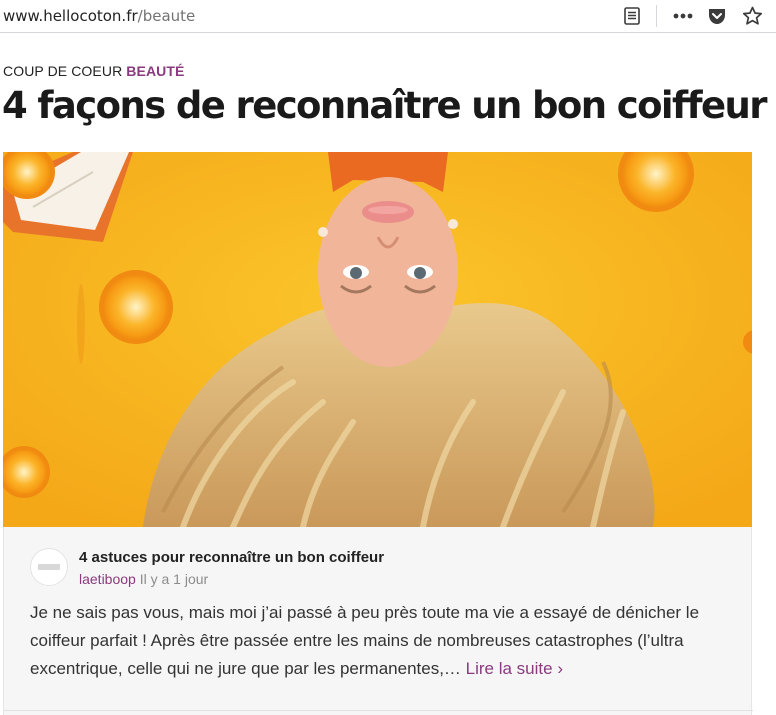 This screenshot has height=715, width=776. I want to click on address-bar: www.hellocoton.fr/beaute, so click(329, 16).